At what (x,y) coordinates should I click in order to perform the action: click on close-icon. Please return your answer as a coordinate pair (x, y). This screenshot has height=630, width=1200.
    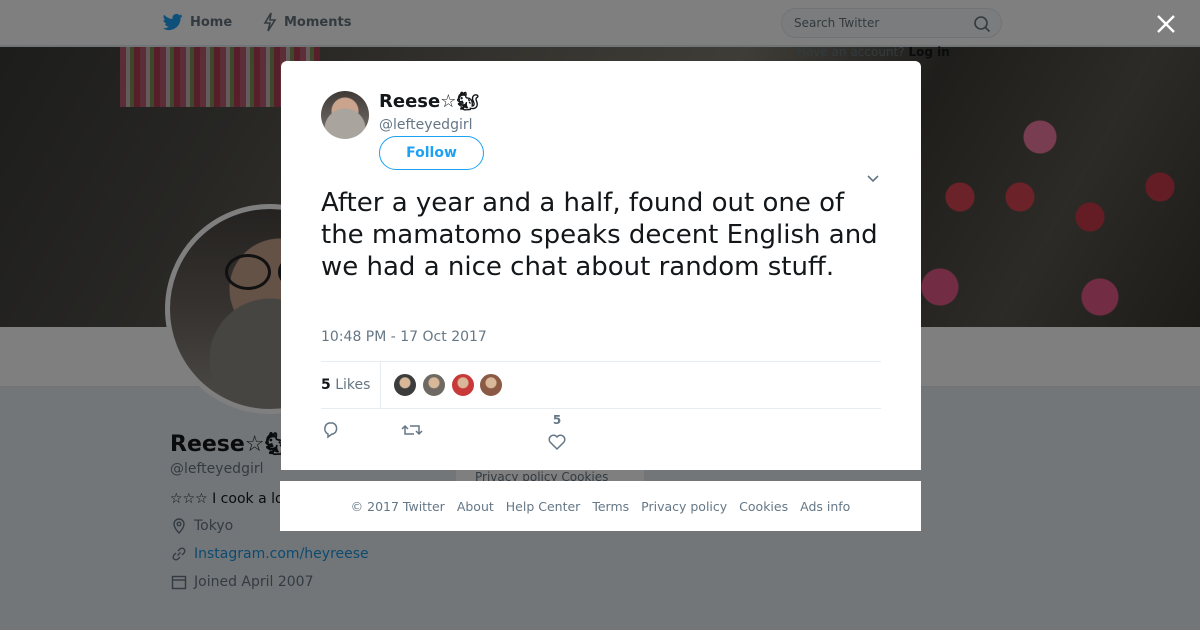
    Looking at the image, I should click on (1166, 24).